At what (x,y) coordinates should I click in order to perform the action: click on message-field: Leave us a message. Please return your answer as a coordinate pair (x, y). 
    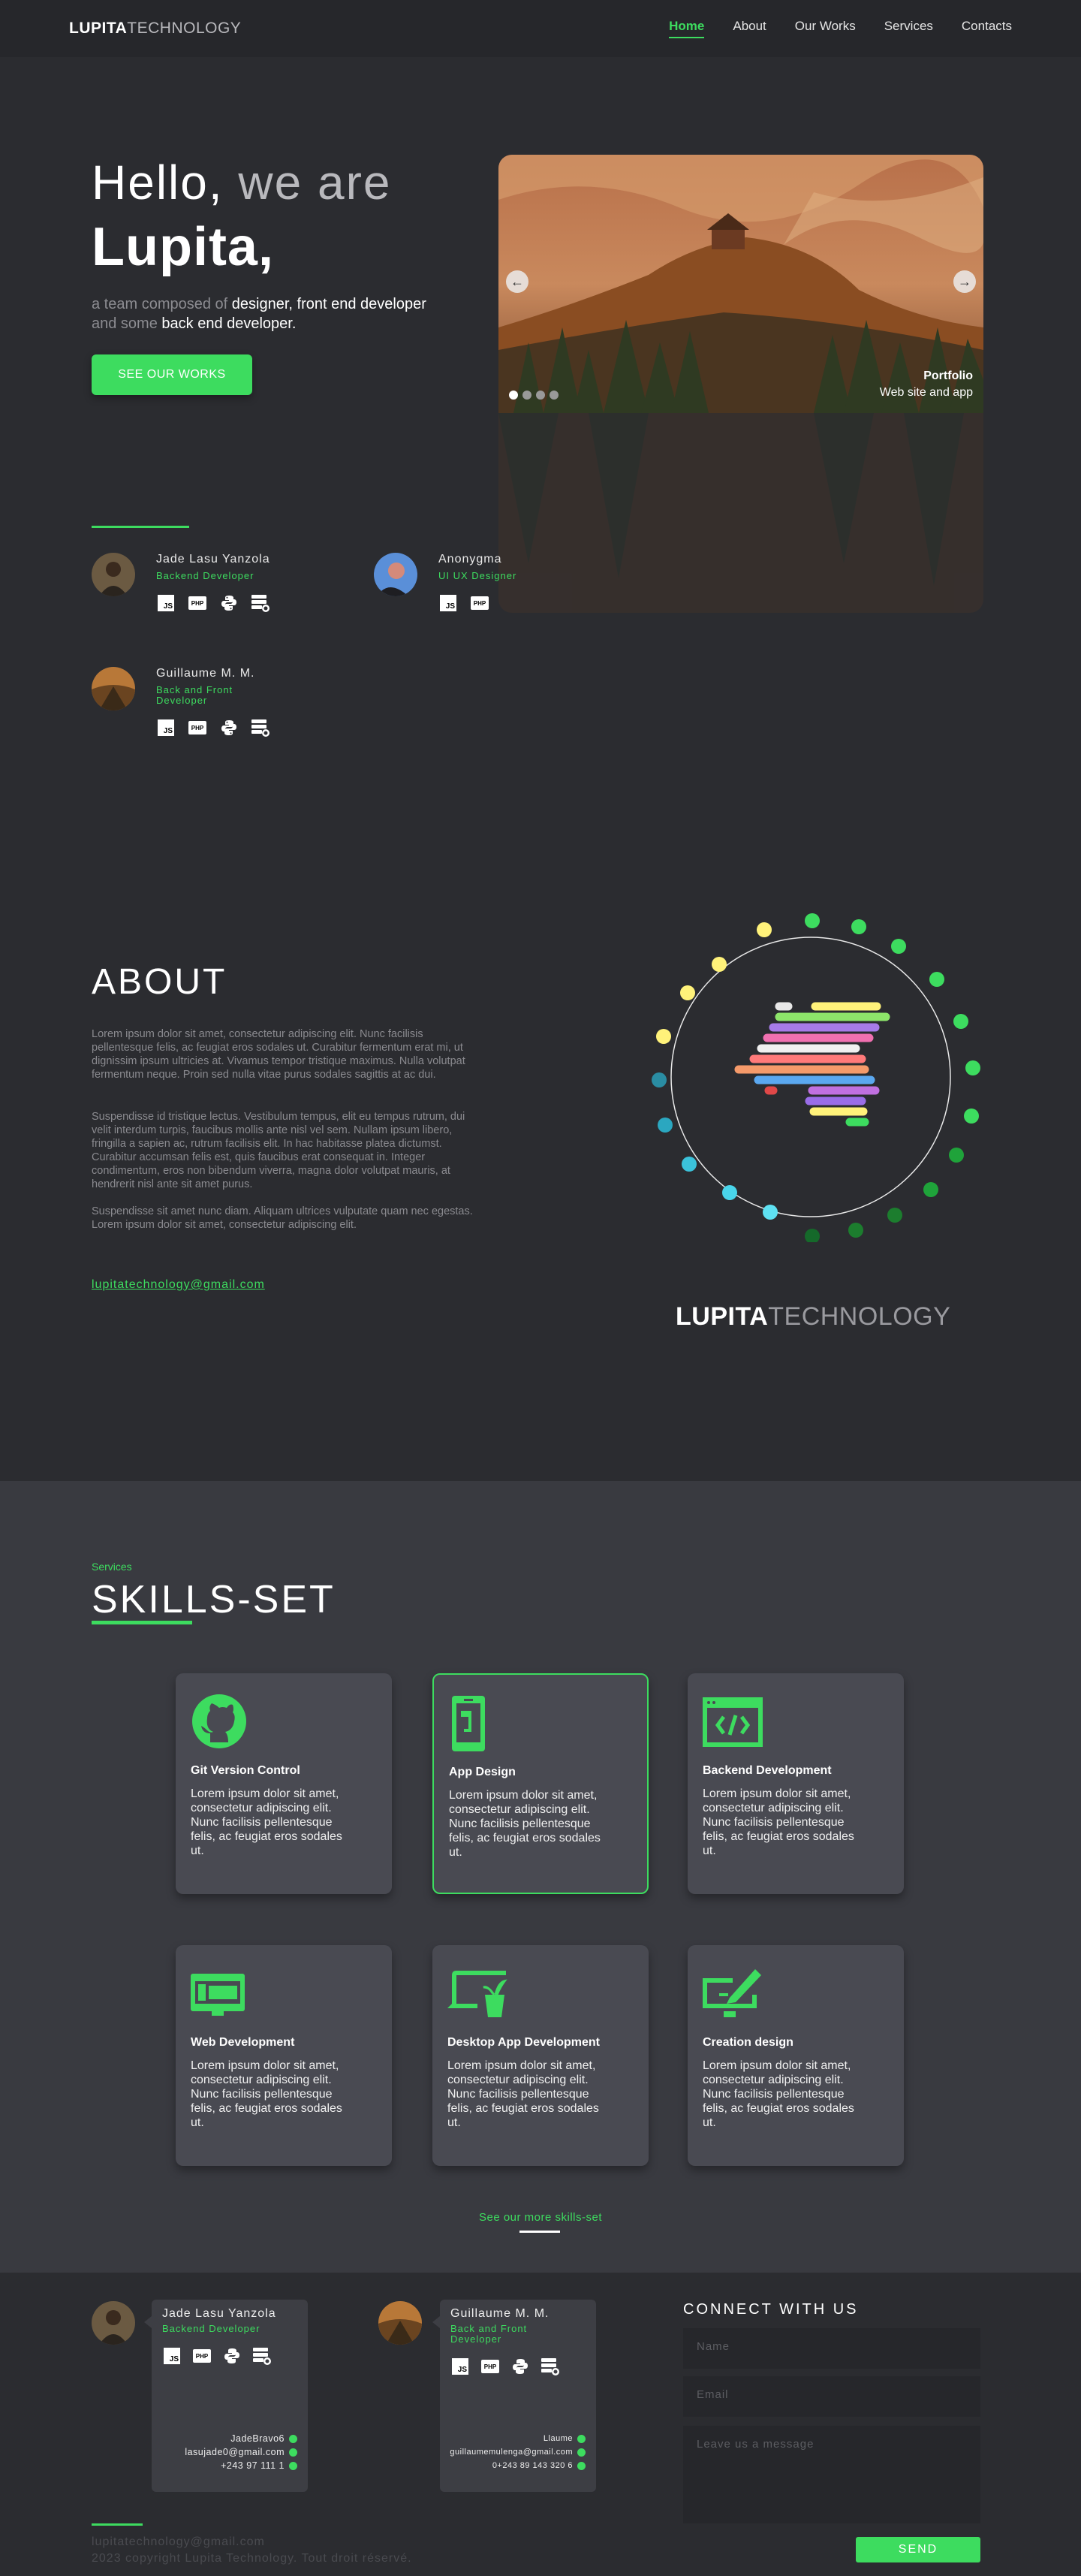
    Looking at the image, I should click on (831, 2474).